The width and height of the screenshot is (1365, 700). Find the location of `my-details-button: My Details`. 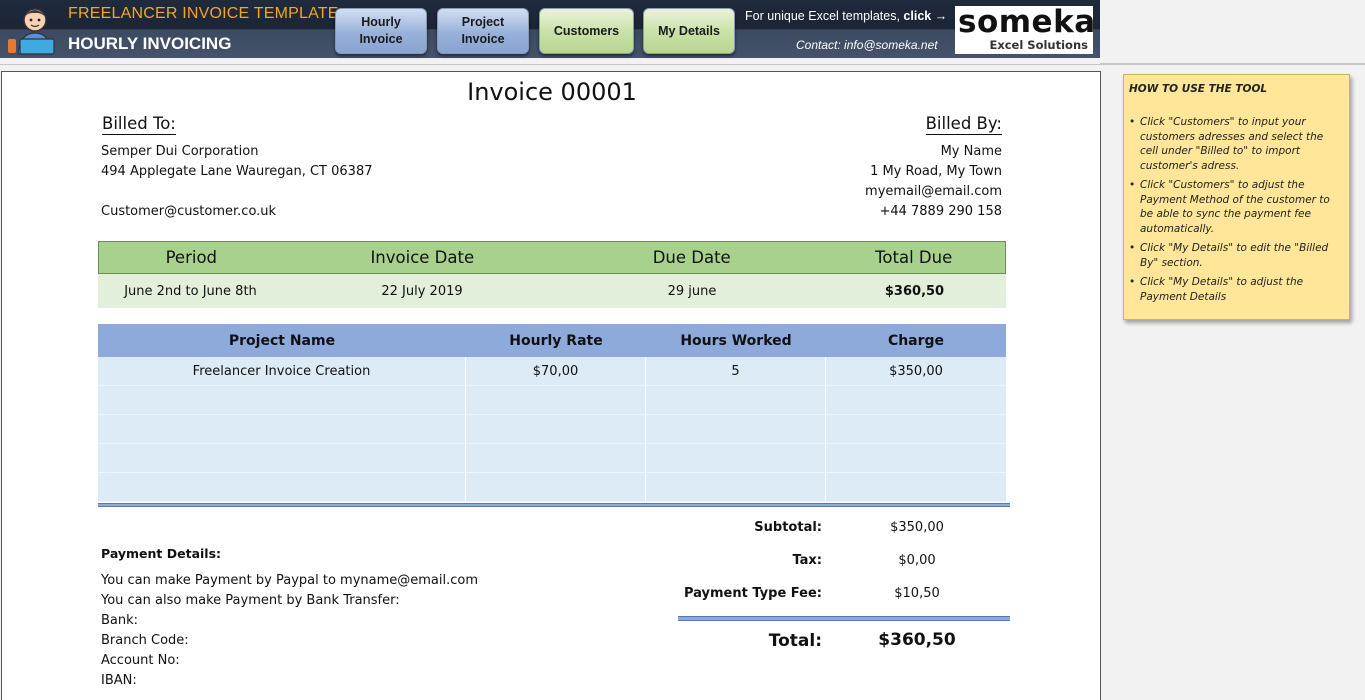

my-details-button: My Details is located at coordinates (689, 31).